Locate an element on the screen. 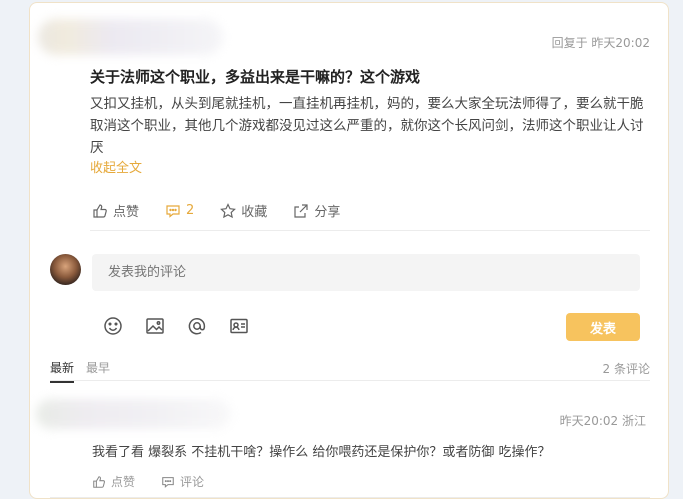  mention-icon is located at coordinates (197, 326).